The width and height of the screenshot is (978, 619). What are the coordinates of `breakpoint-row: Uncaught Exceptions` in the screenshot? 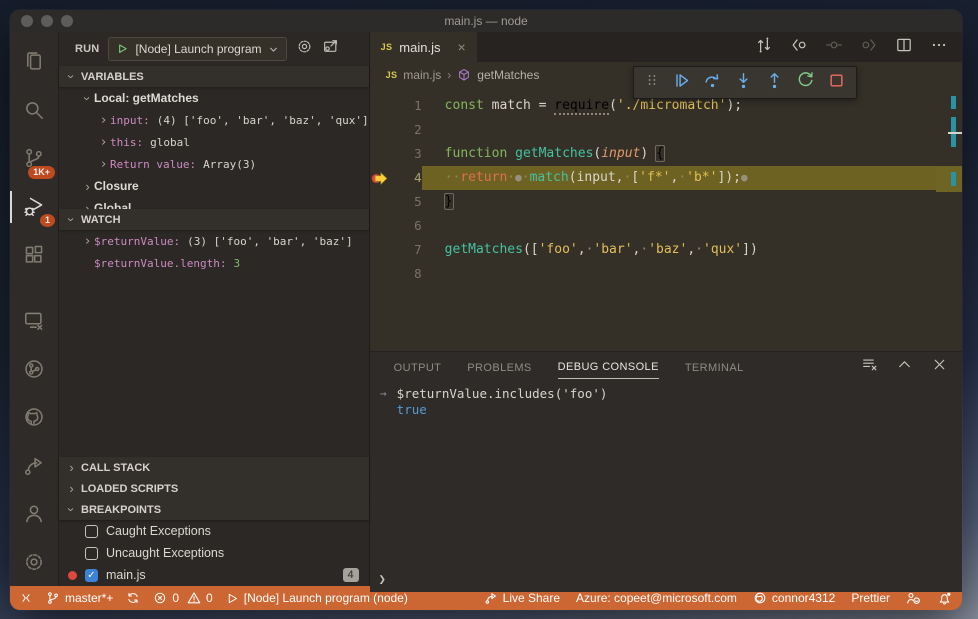 It's located at (214, 553).